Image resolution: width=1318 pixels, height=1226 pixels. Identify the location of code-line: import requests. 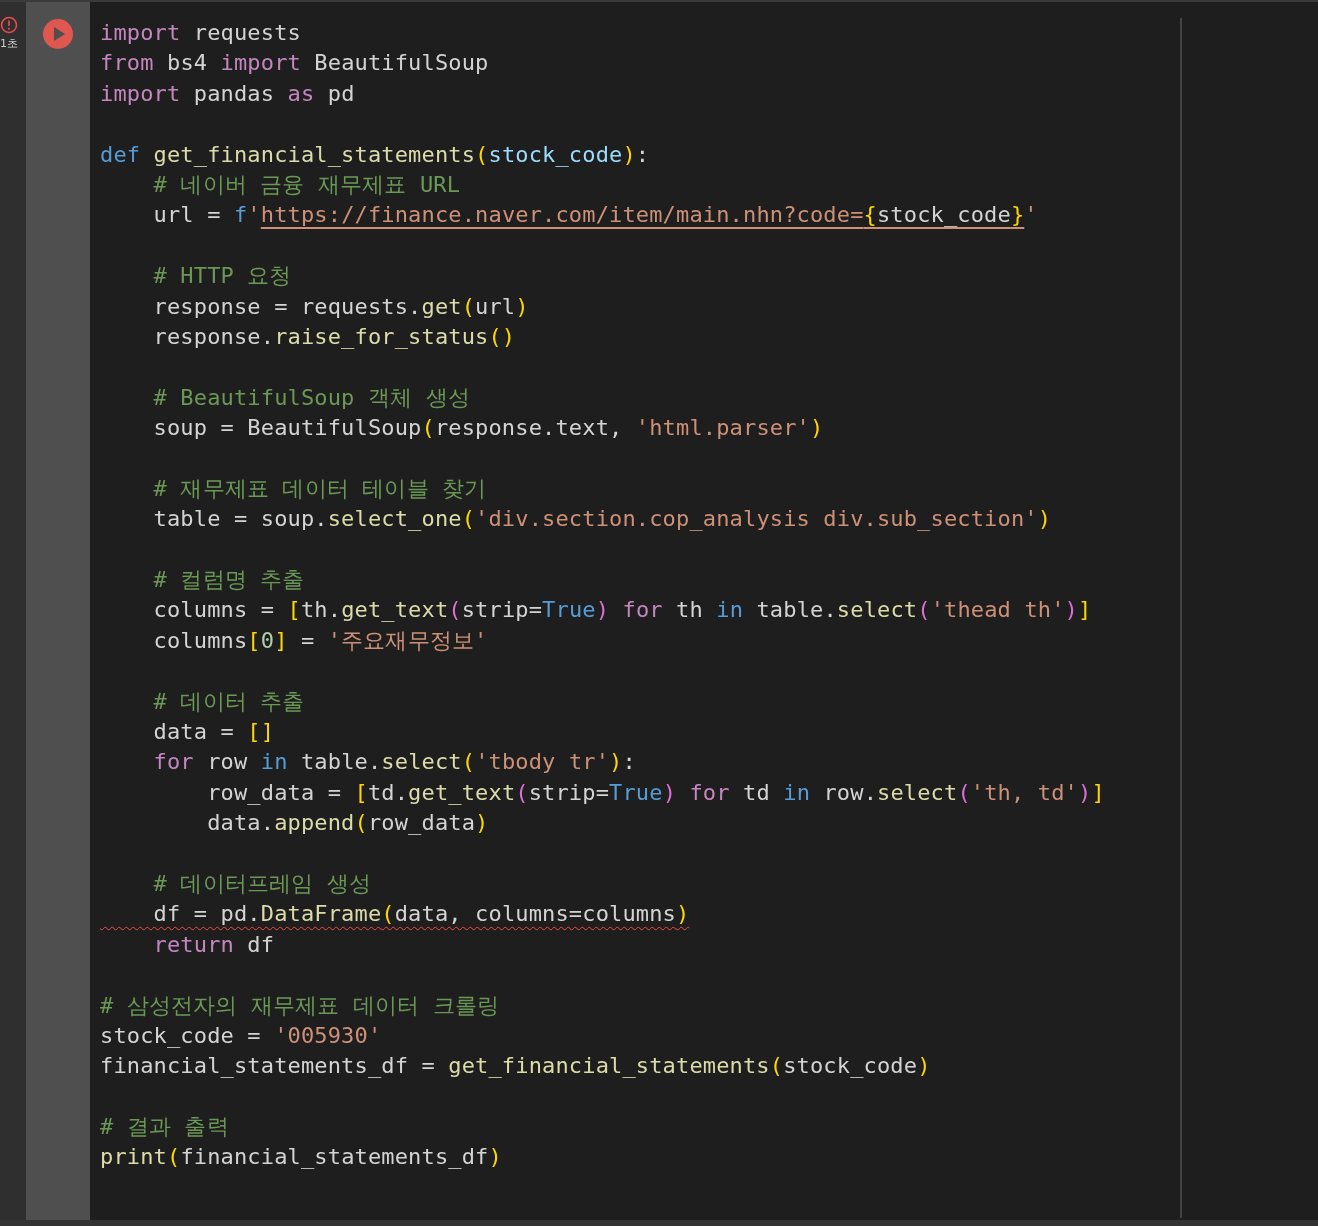
(201, 33).